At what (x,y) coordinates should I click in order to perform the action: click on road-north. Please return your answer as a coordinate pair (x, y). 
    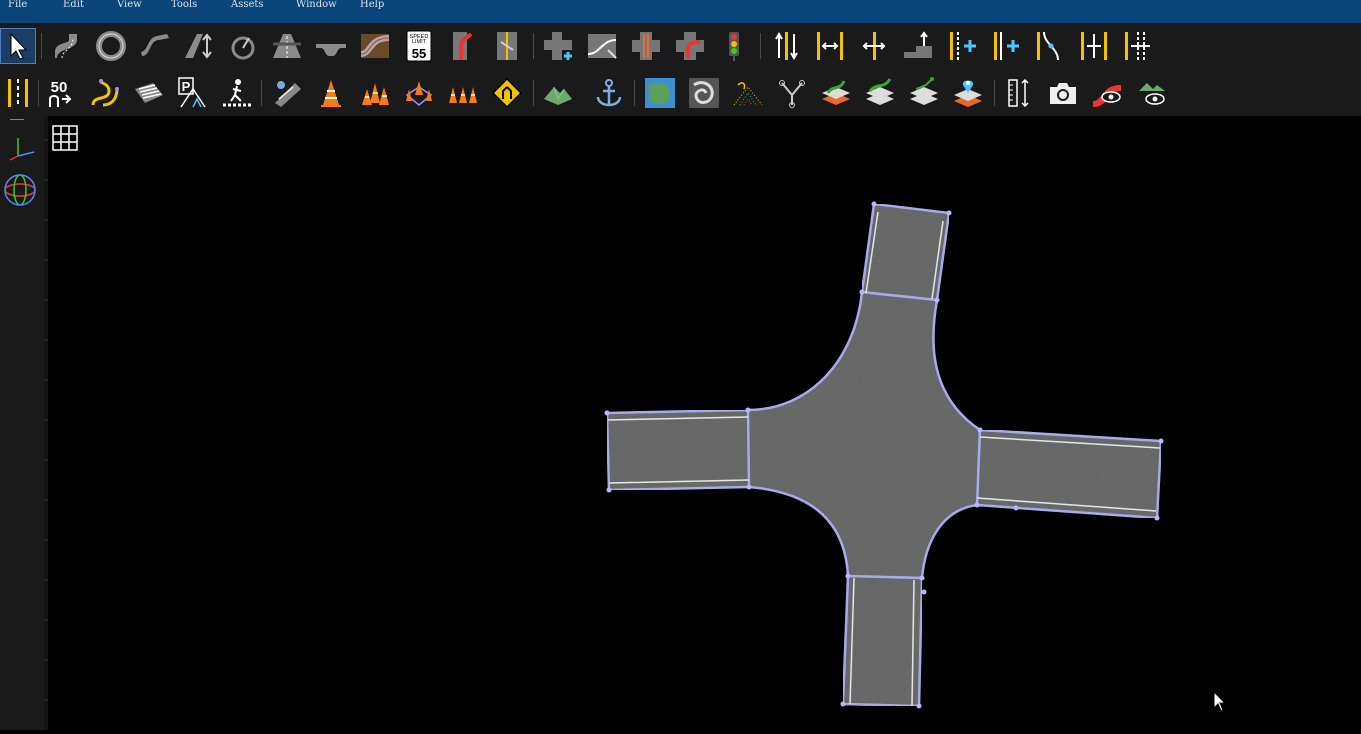
    Looking at the image, I should click on (905, 252).